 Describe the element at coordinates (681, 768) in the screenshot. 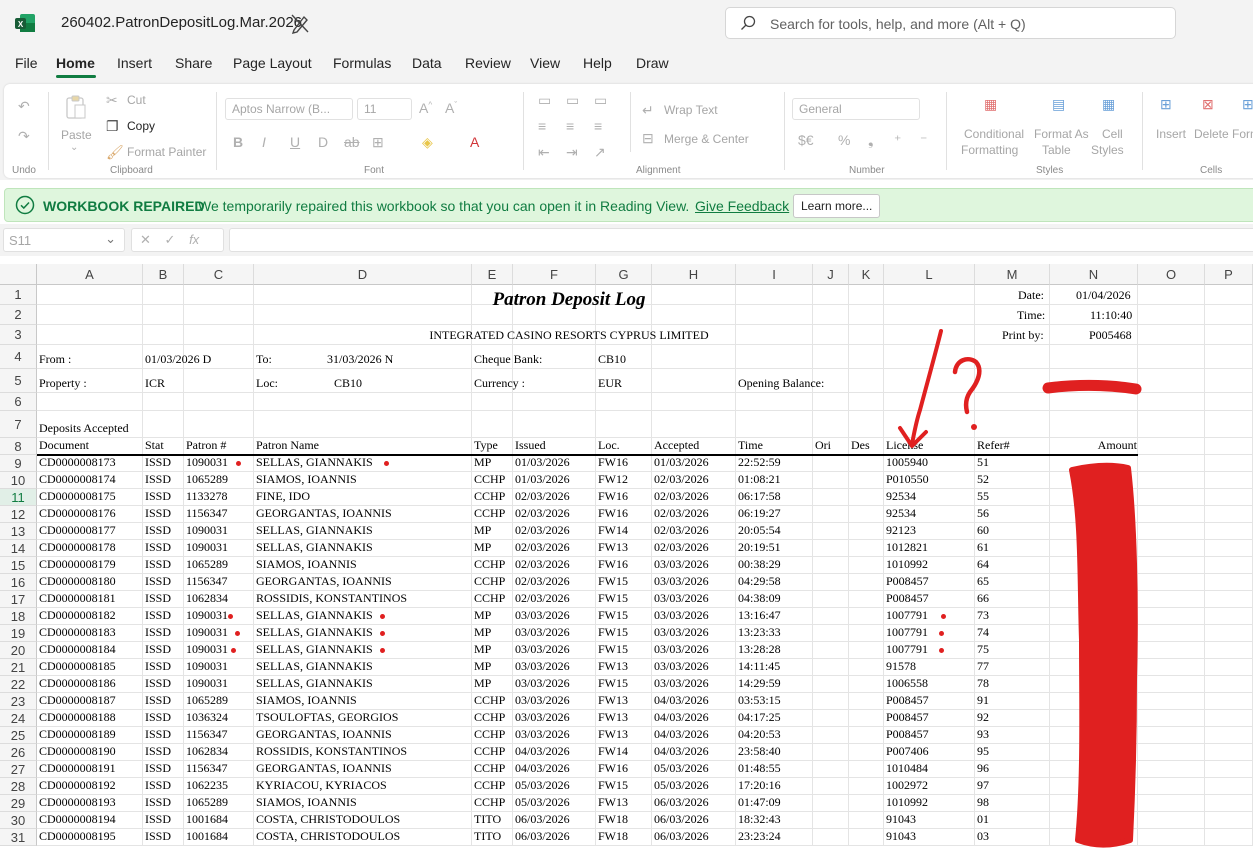

I see `table-cell: 05/03/2026` at that location.